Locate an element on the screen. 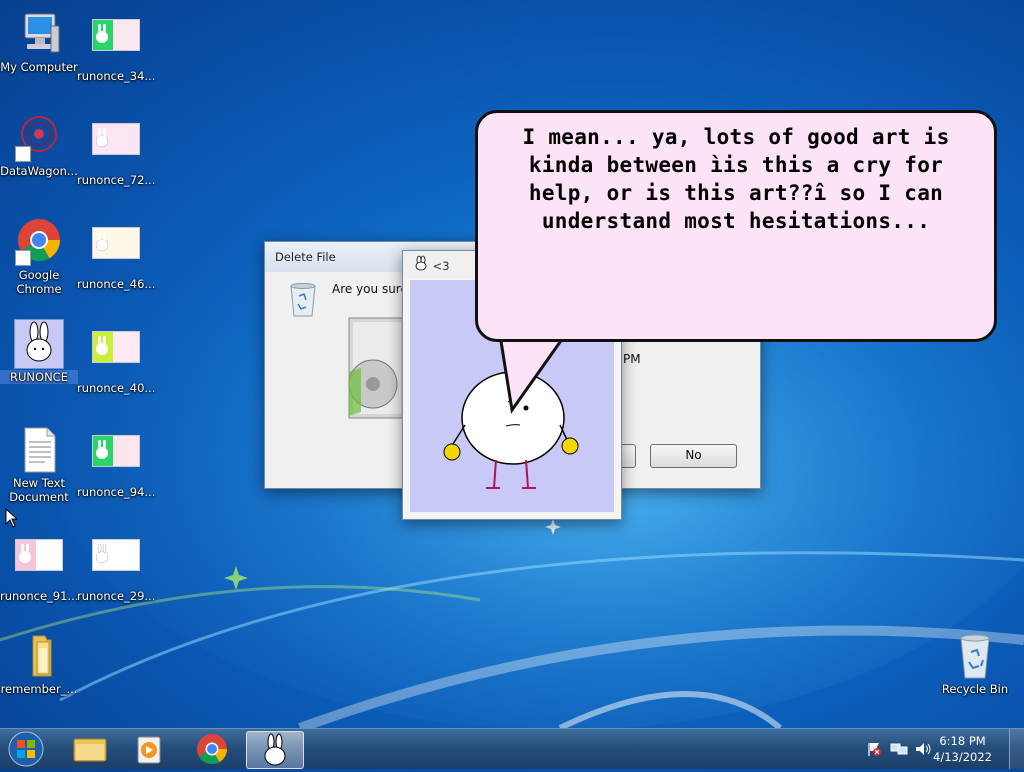 This screenshot has height=772, width=1024. action-center-flag-icon is located at coordinates (874, 751).